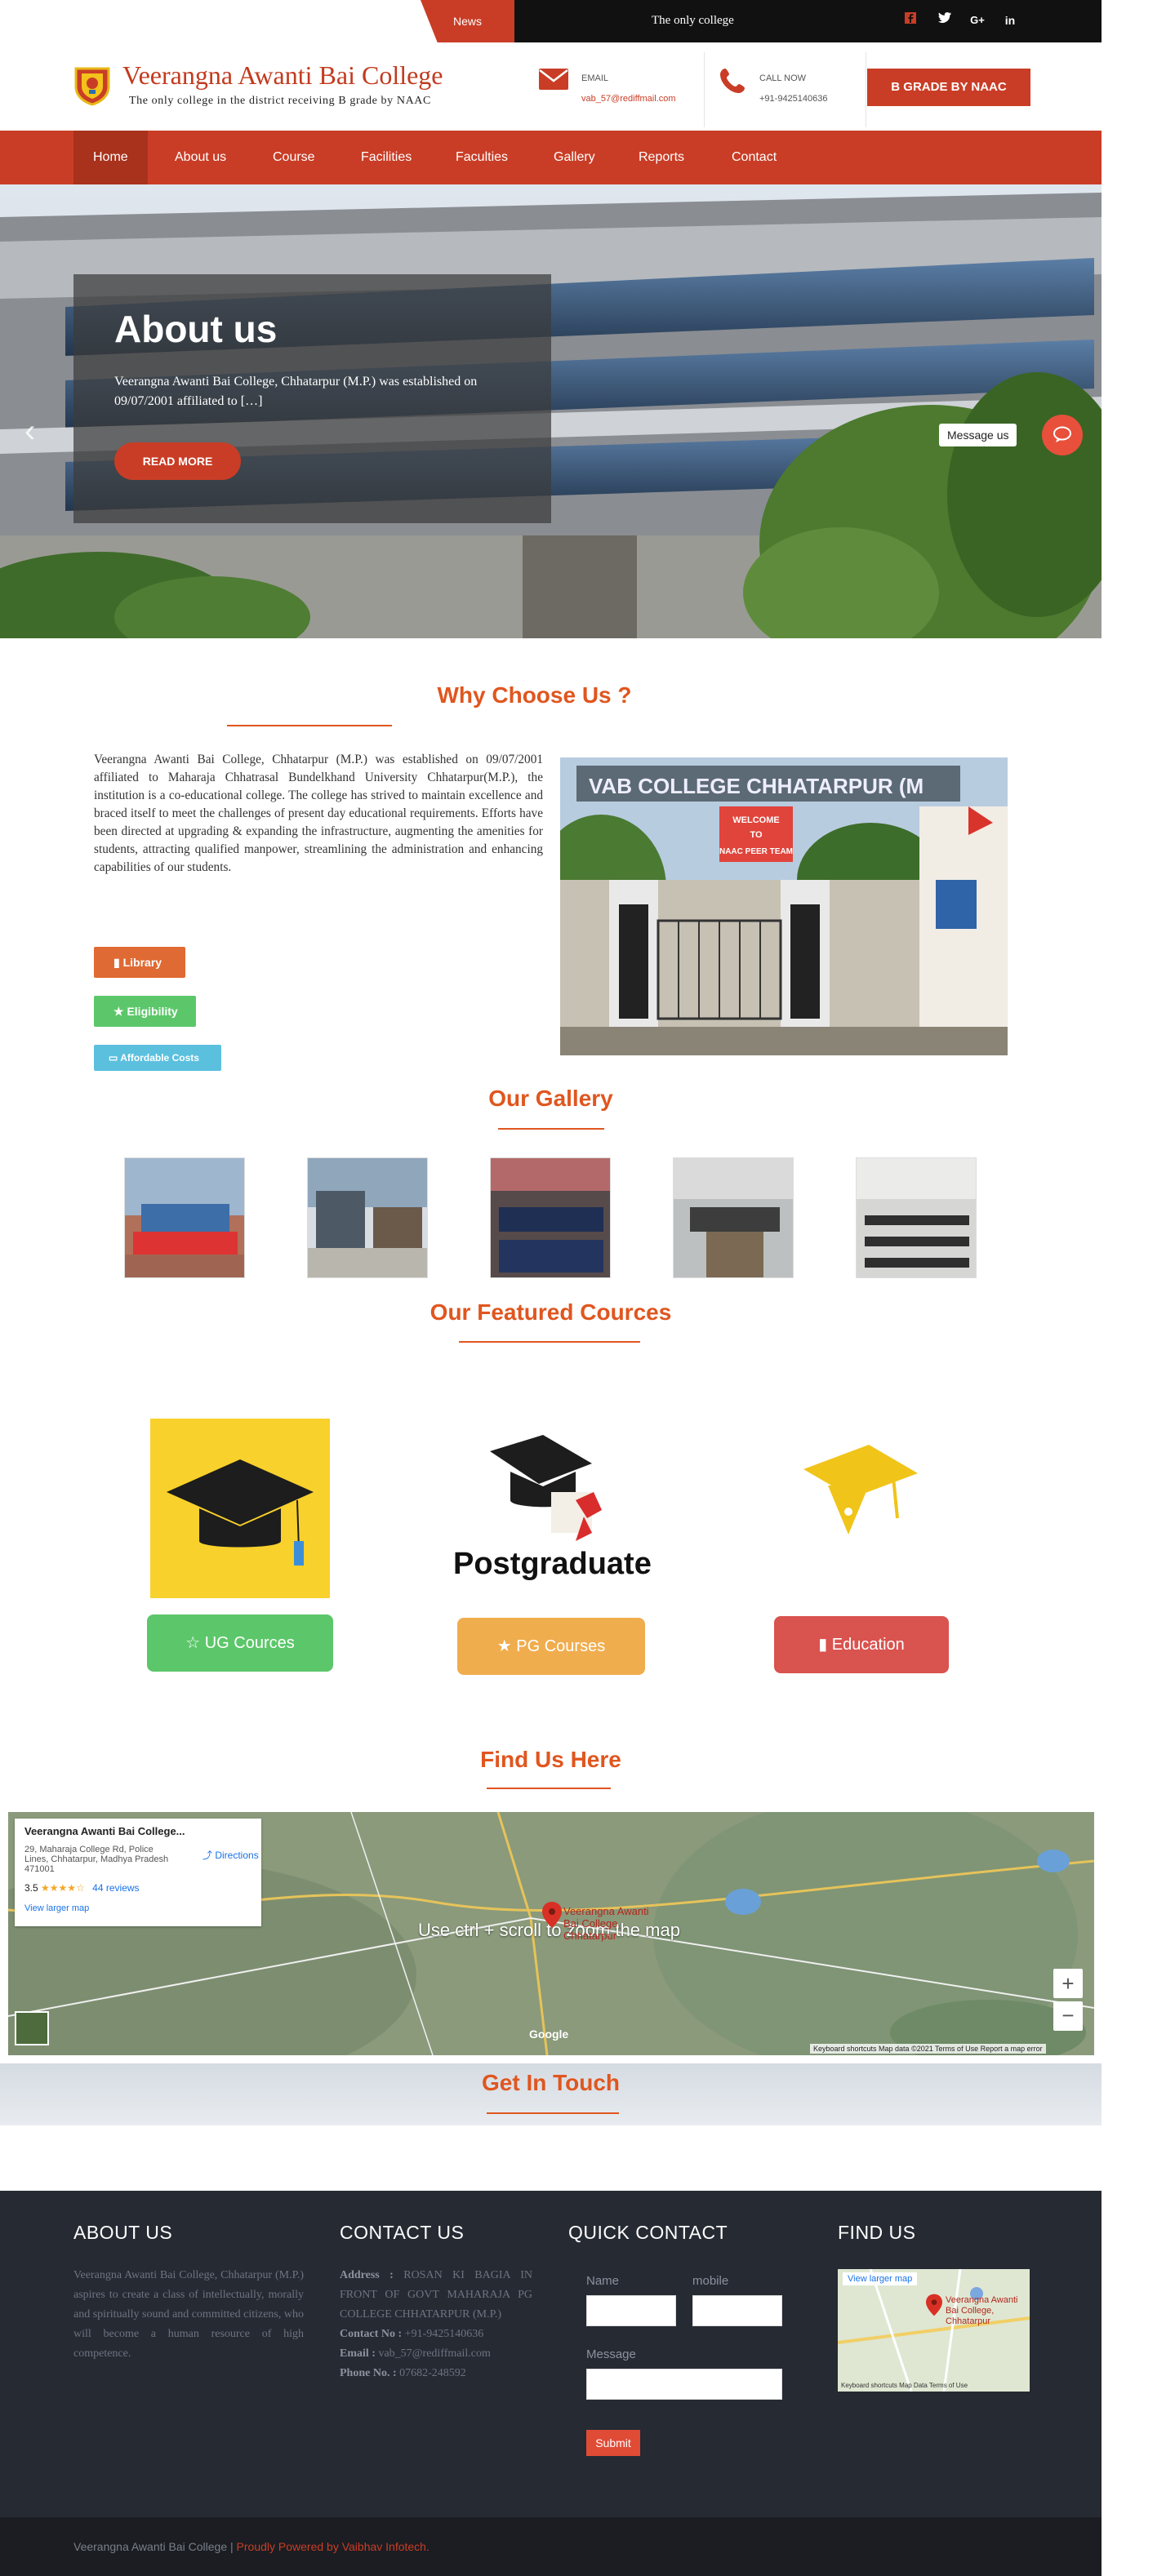 The height and width of the screenshot is (2576, 1175). I want to click on affordable-costs-pill: ▭ Affordable Costs, so click(157, 1058).